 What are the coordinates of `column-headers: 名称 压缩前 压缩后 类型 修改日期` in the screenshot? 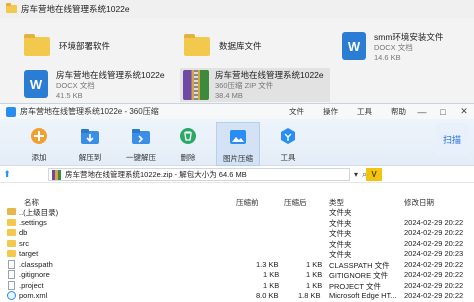 It's located at (237, 202).